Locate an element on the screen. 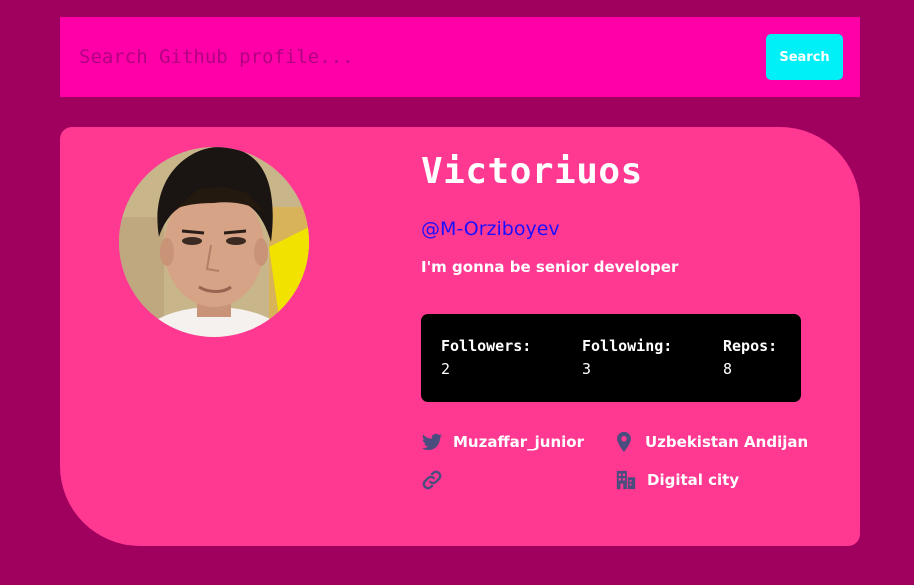 This screenshot has width=914, height=585. stat-following-value: 3 is located at coordinates (587, 369).